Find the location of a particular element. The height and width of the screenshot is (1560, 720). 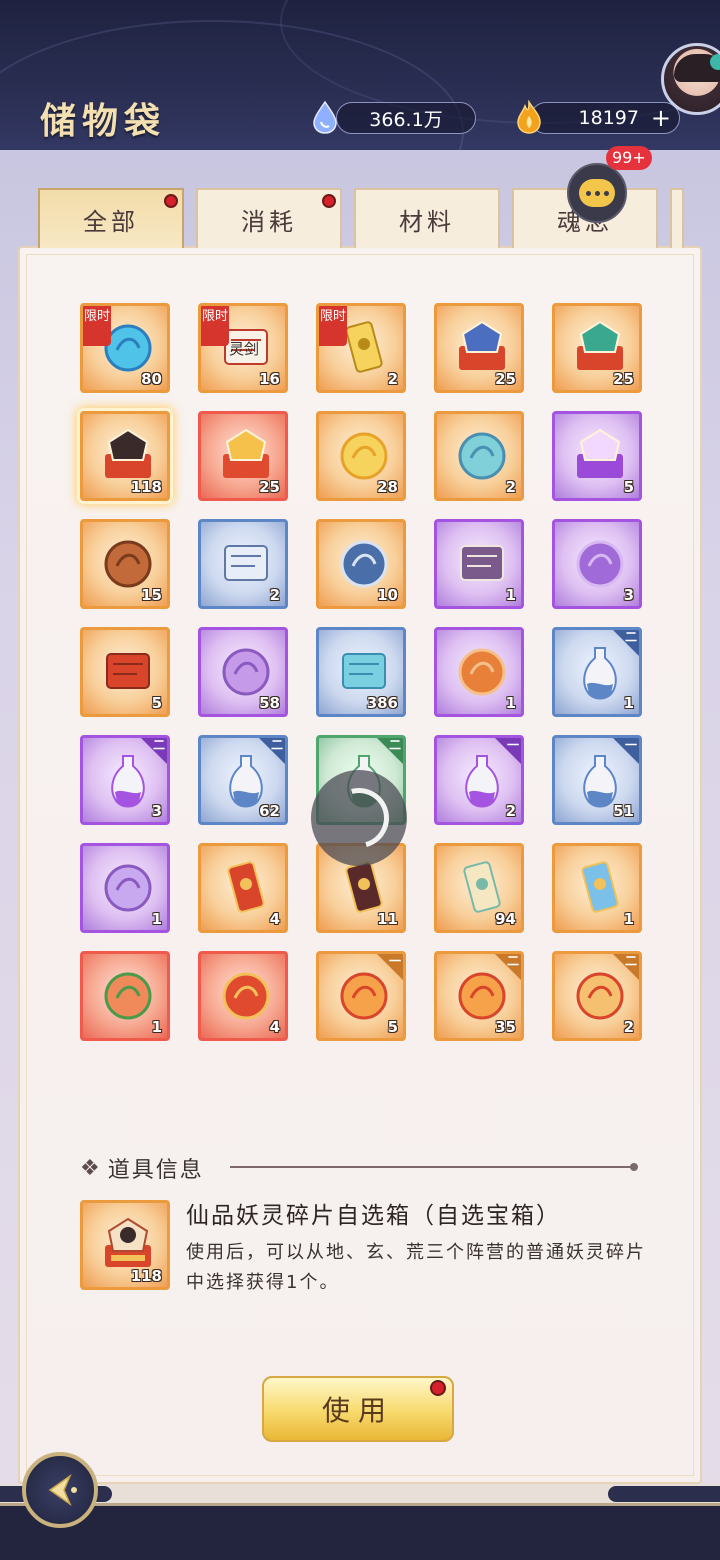

jade-currency: 366.1万 is located at coordinates (406, 118).